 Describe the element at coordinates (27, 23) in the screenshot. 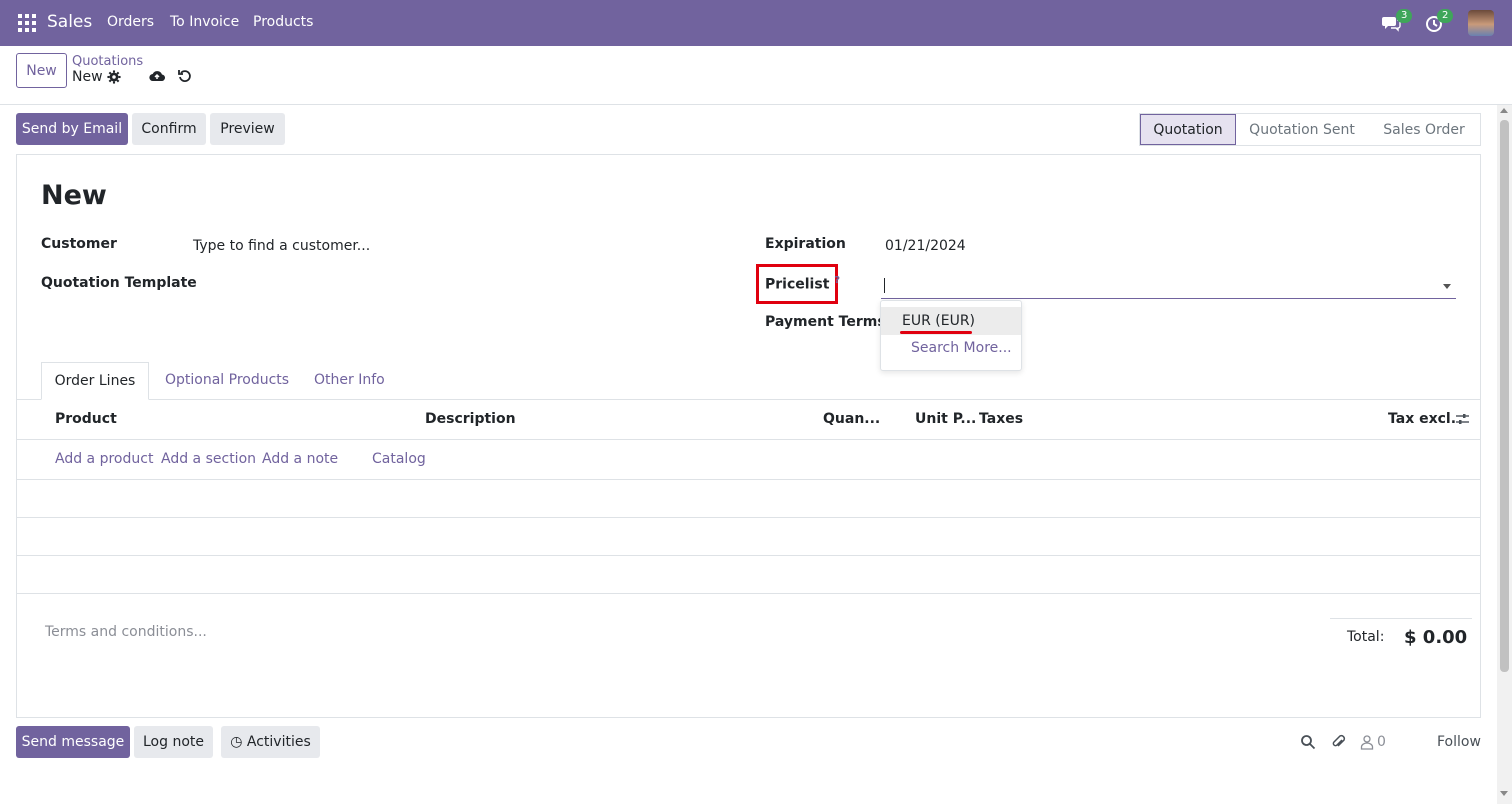

I see `apps-menu-icon` at that location.